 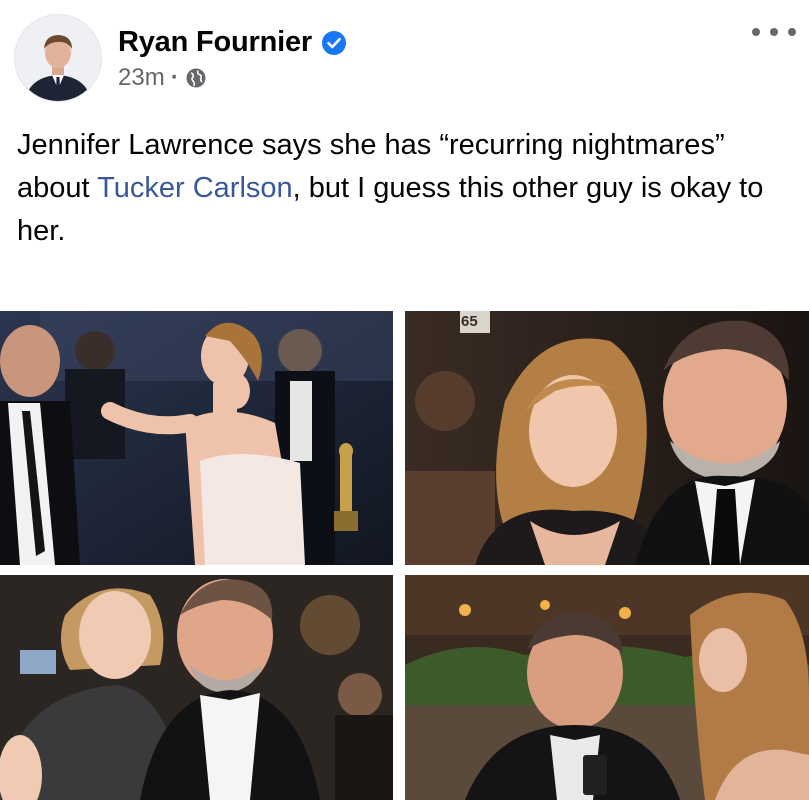 What do you see at coordinates (215, 42) in the screenshot?
I see `author-name: Ryan Fournier` at bounding box center [215, 42].